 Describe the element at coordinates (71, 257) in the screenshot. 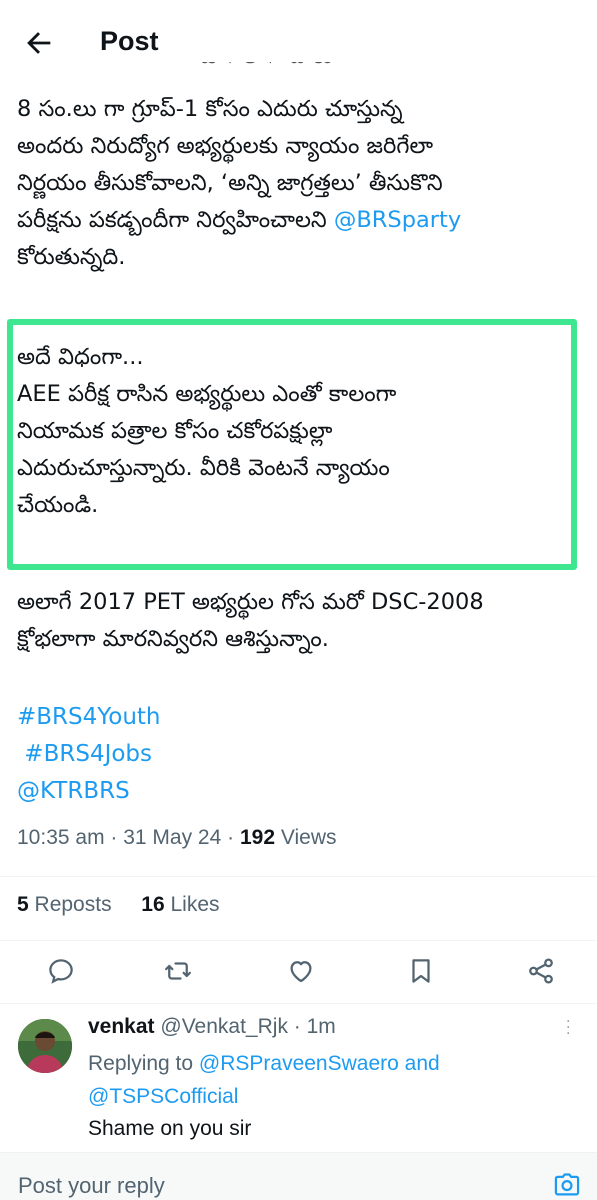

I see `text-line: కోరుతున్నది.` at that location.